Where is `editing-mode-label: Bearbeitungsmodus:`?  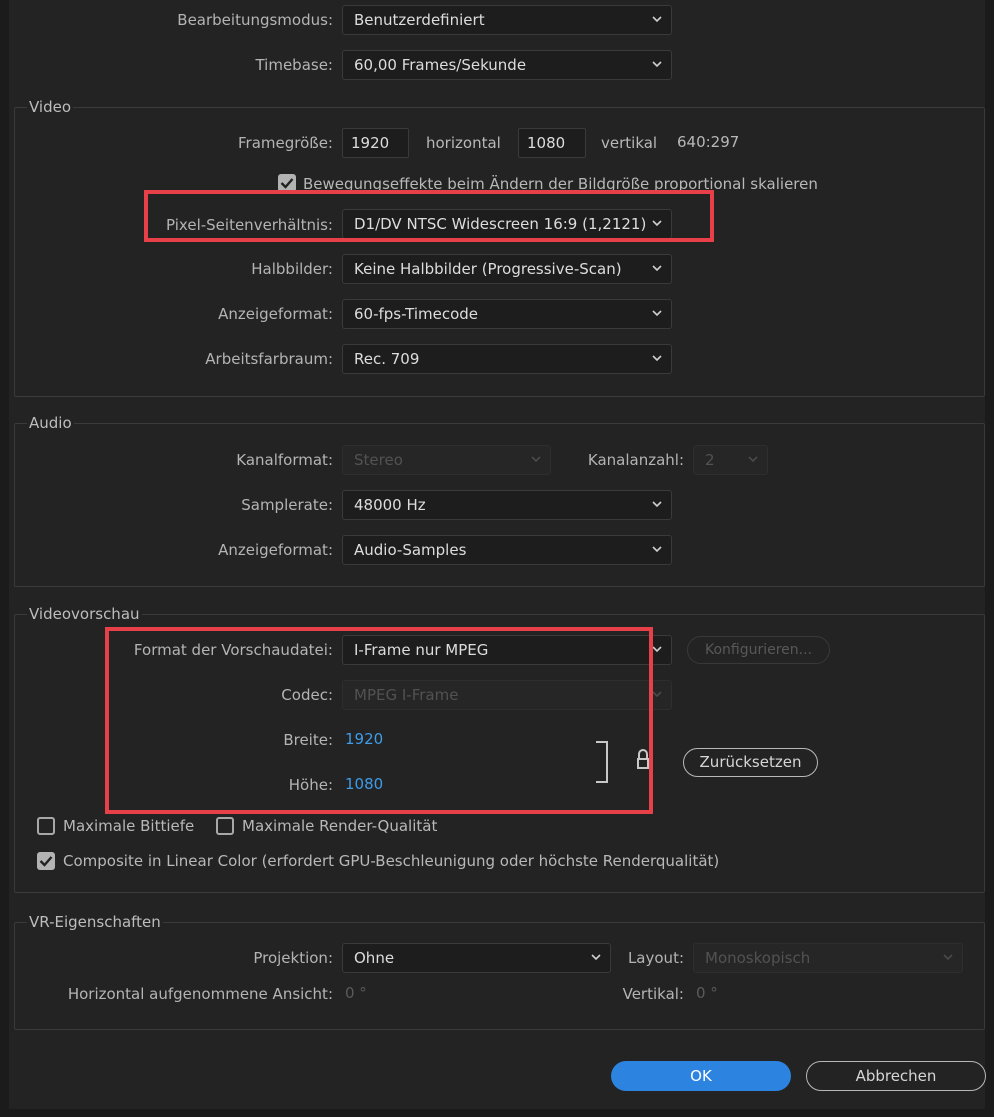 editing-mode-label: Bearbeitungsmodus: is located at coordinates (255, 20).